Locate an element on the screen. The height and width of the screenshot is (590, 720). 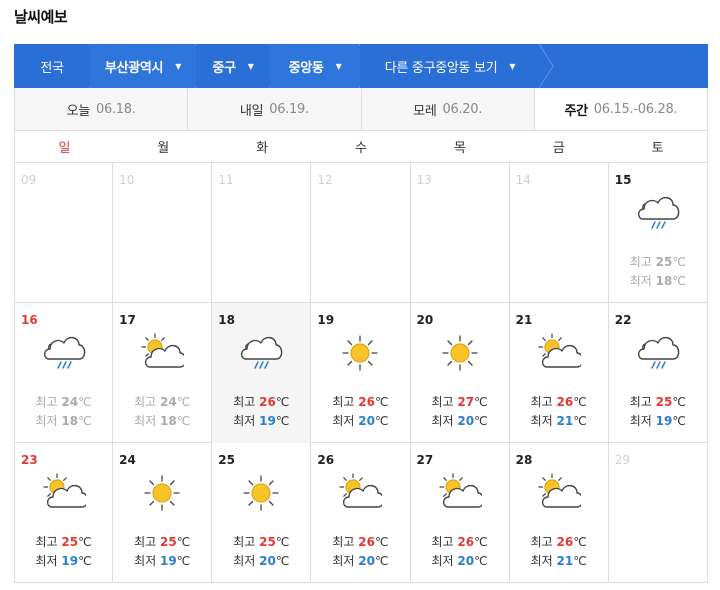
low-temp-value: 21 is located at coordinates (565, 561).